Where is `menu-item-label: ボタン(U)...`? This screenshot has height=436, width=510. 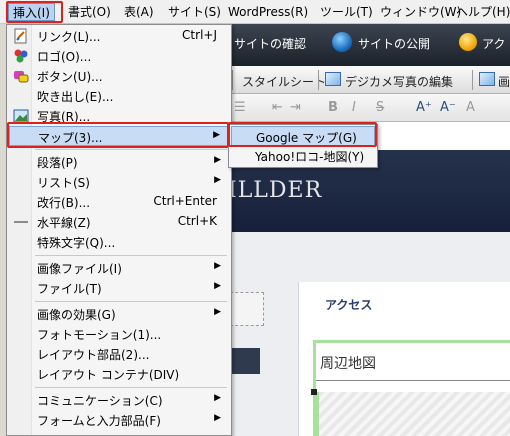
menu-item-label: ボタン(U)... is located at coordinates (70, 77).